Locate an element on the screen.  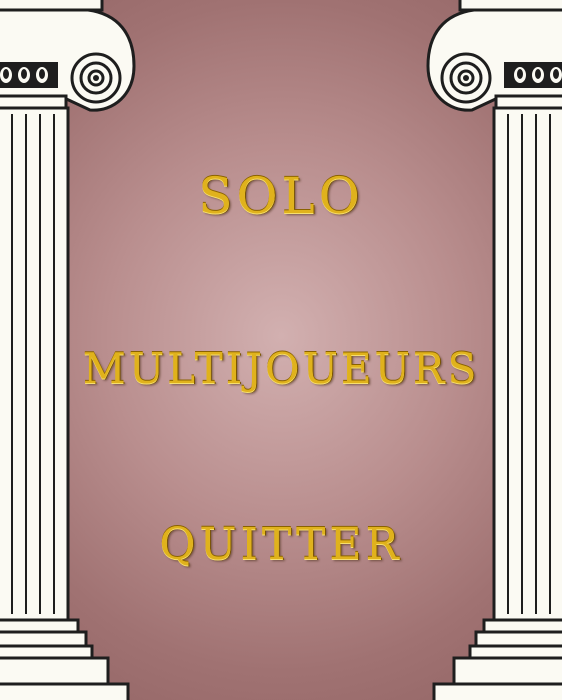
solo-button: SOLO is located at coordinates (281, 196).